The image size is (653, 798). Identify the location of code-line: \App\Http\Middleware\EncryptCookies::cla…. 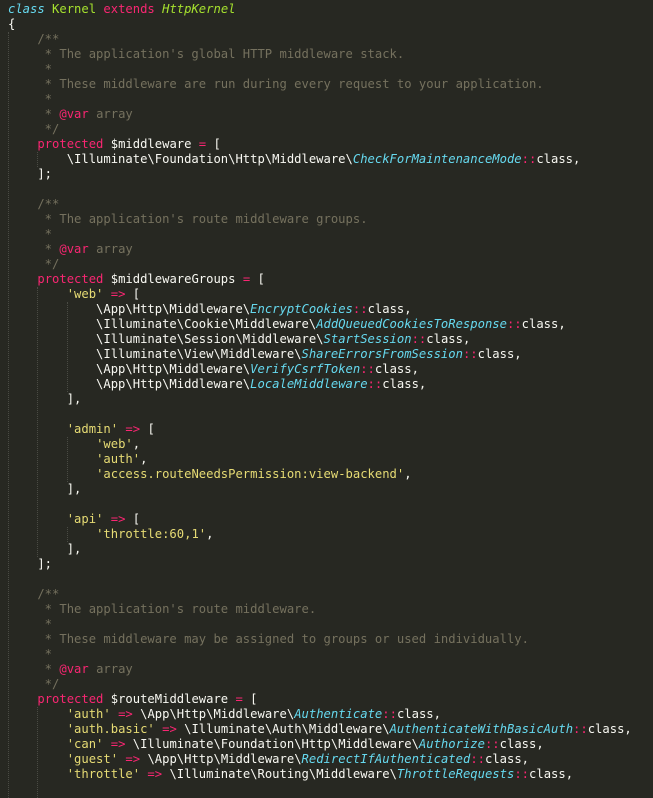
(320, 309).